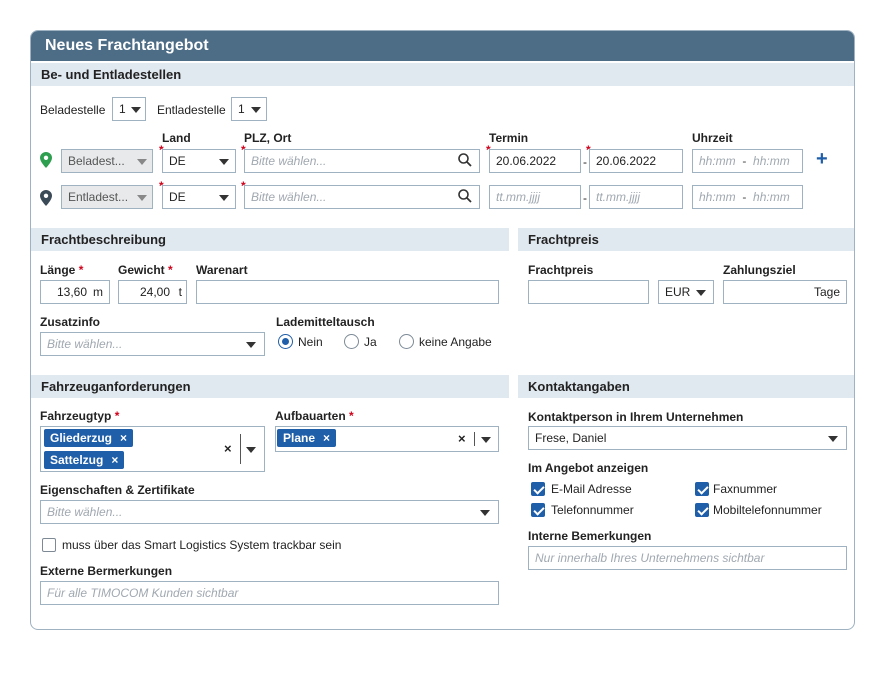 This screenshot has width=890, height=694. Describe the element at coordinates (152, 292) in the screenshot. I see `weight-input: 24,00 t` at that location.